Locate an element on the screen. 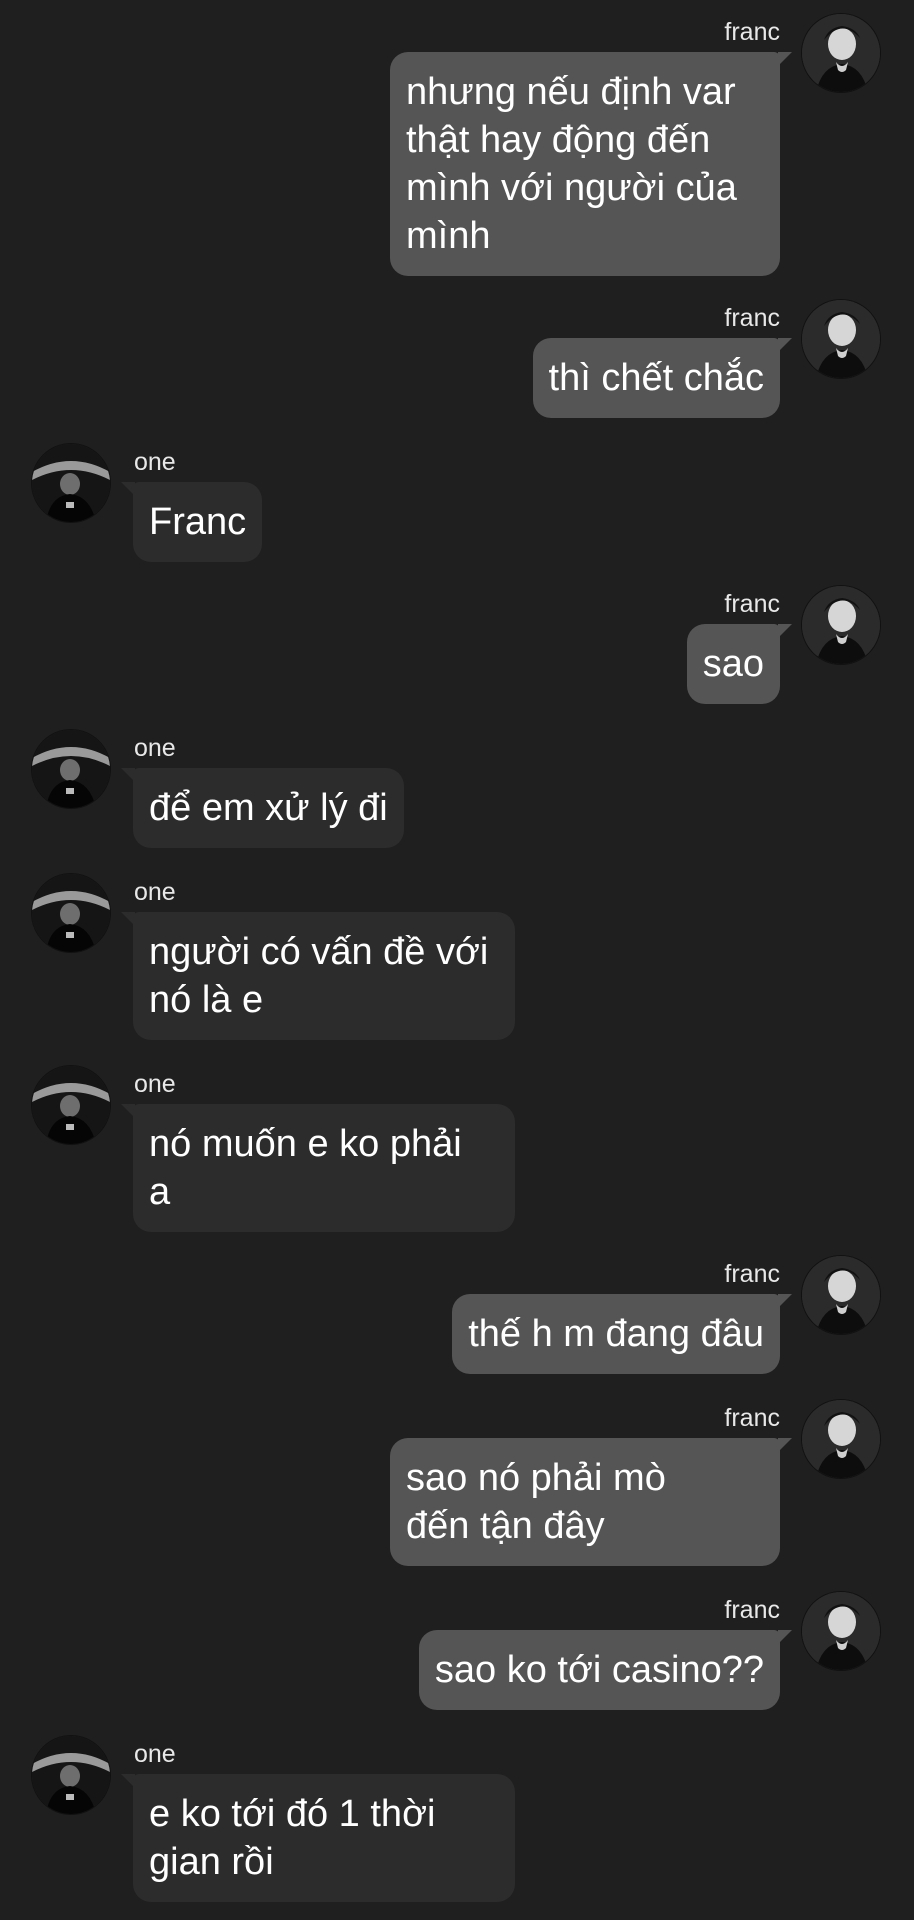 The image size is (914, 1920). message-bubble: thì chết chắc is located at coordinates (662, 378).